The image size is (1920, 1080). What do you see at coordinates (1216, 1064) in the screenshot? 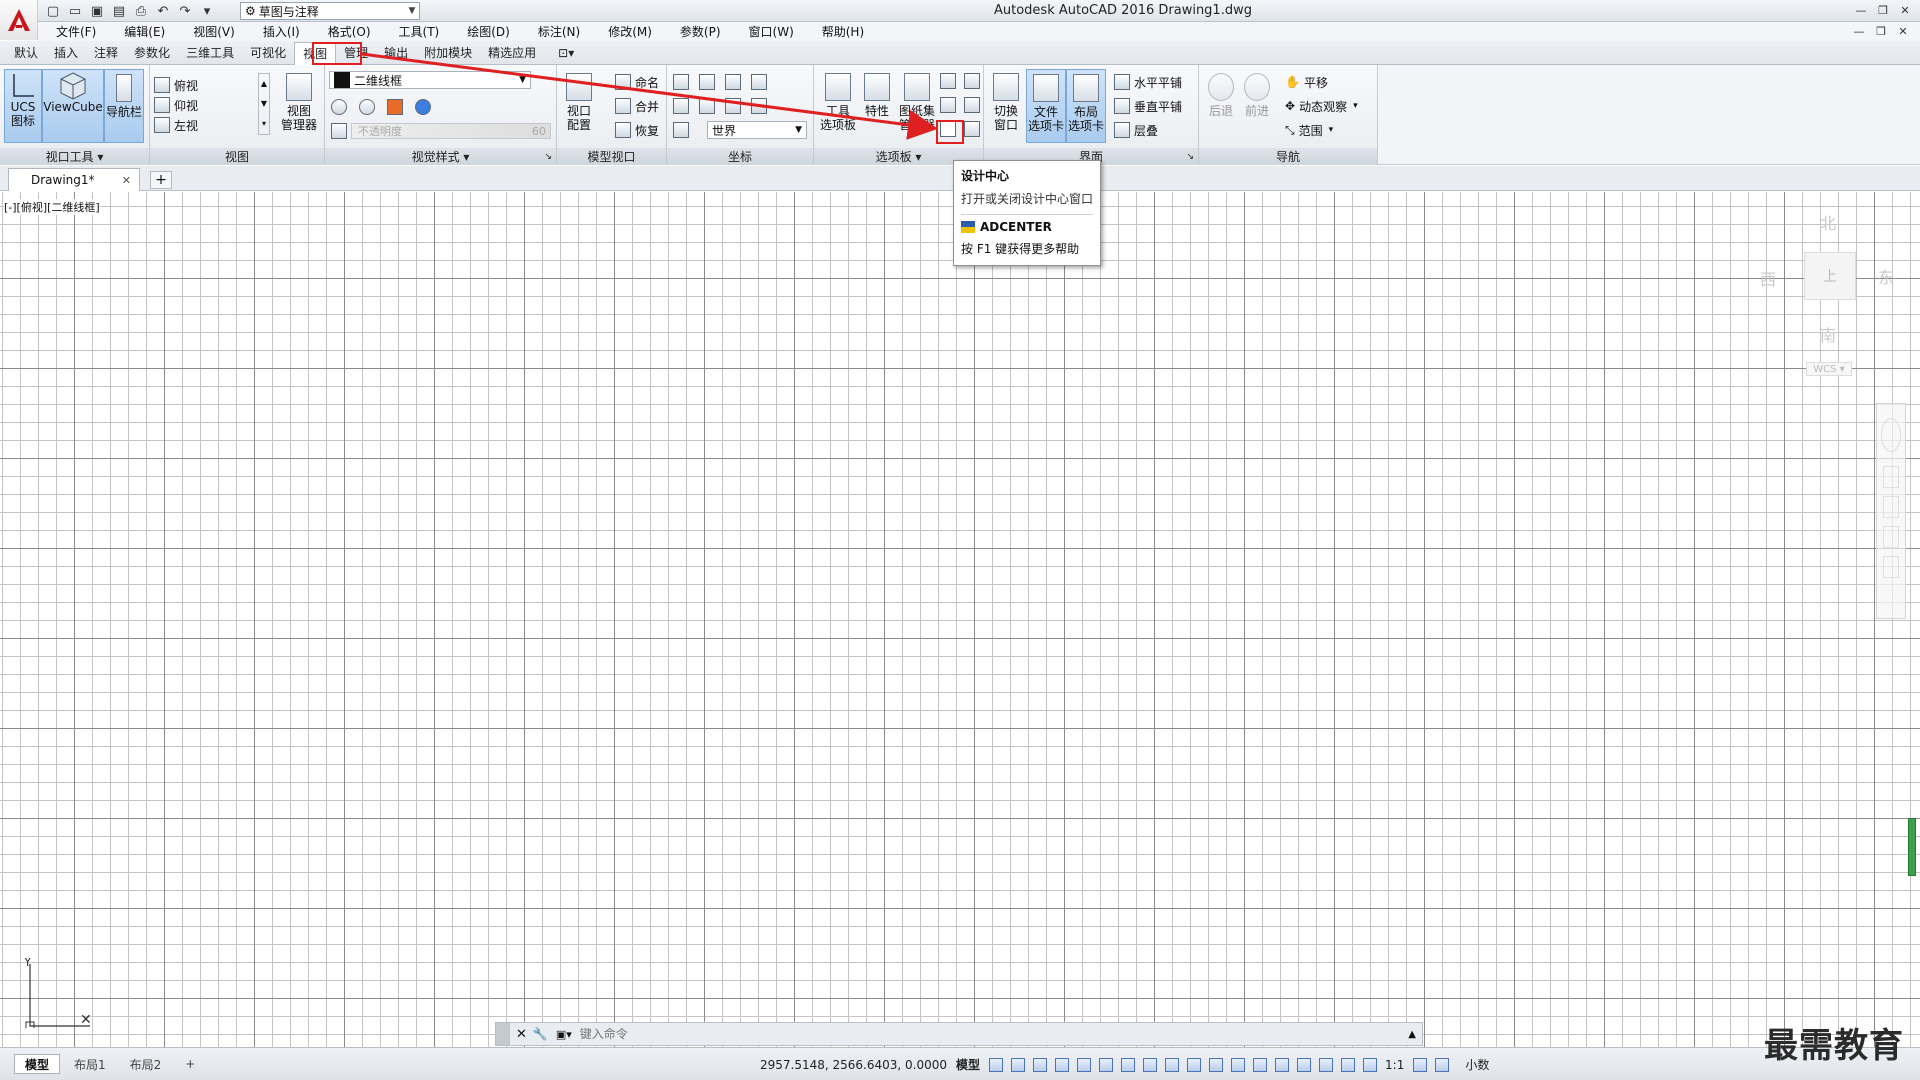
I see `transparency-status-icon` at bounding box center [1216, 1064].